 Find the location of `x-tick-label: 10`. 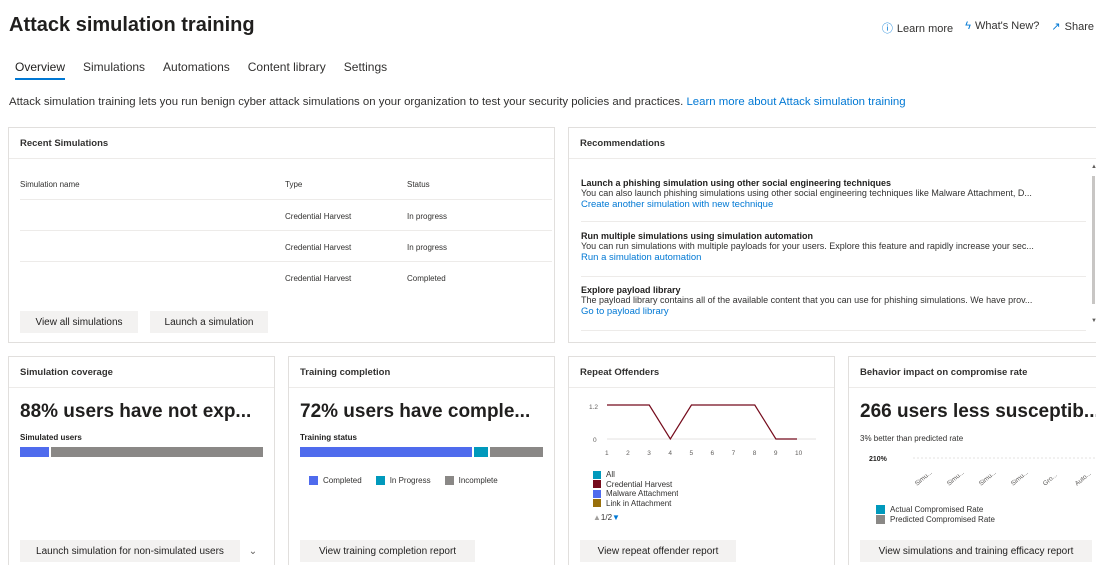

x-tick-label: 10 is located at coordinates (799, 453).